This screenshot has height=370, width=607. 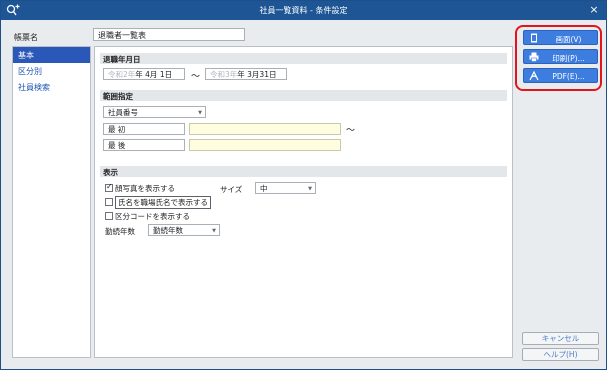 What do you see at coordinates (264, 188) in the screenshot?
I see `size-value: 中` at bounding box center [264, 188].